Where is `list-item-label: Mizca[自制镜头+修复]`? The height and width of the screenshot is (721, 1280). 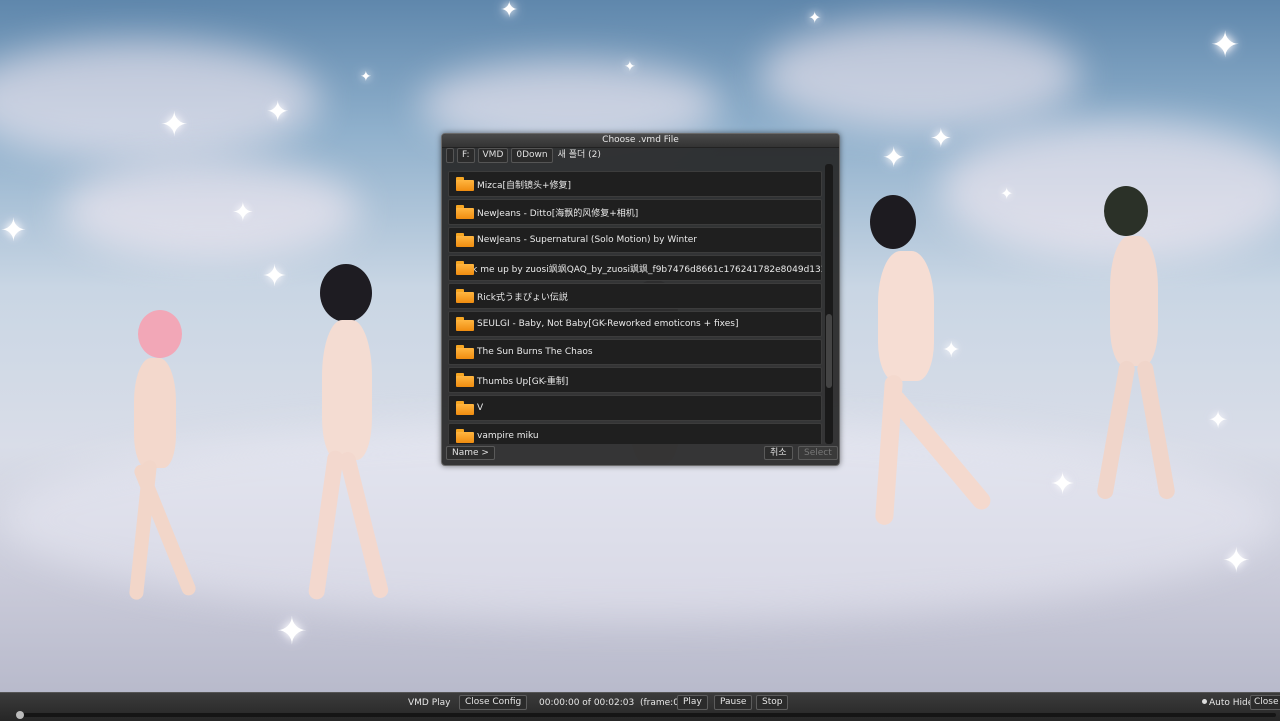
list-item-label: Mizca[自制镜头+修复] is located at coordinates (524, 185).